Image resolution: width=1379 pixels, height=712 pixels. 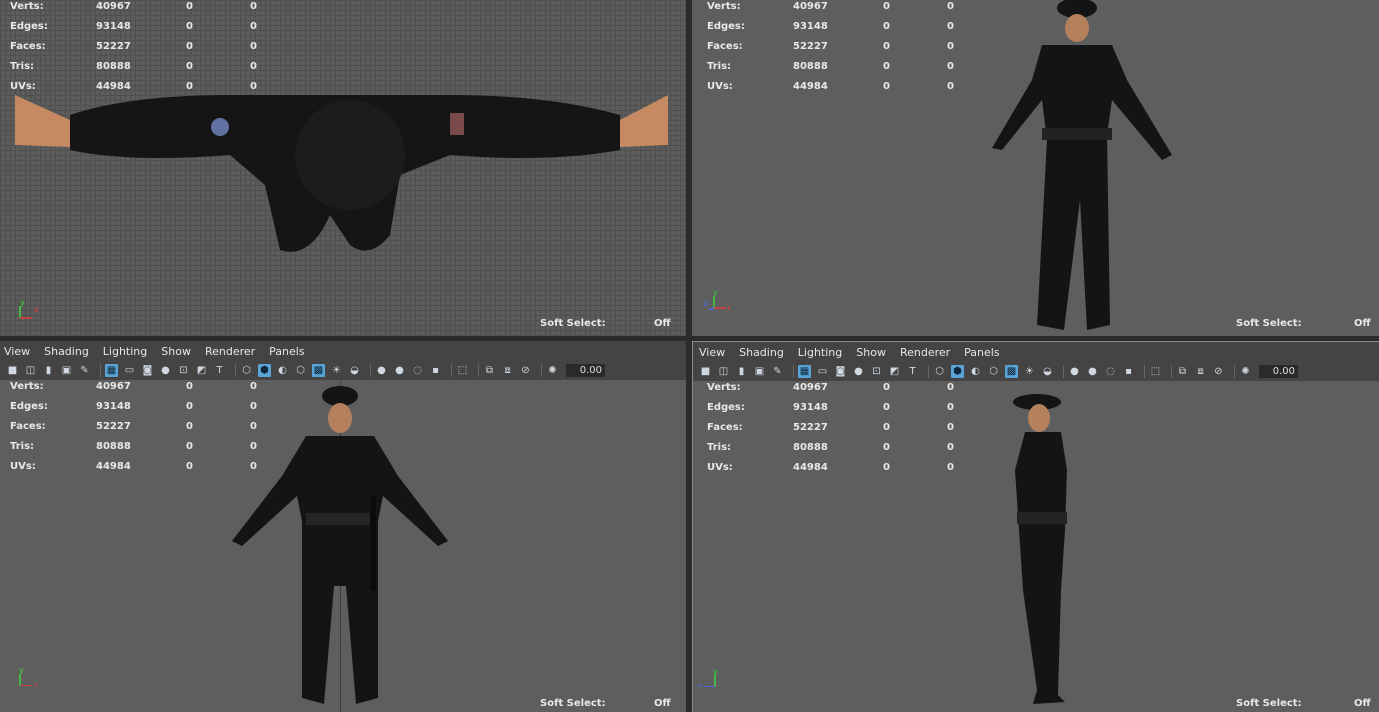 I want to click on axis-indicator: y x z, so click(x=717, y=300).